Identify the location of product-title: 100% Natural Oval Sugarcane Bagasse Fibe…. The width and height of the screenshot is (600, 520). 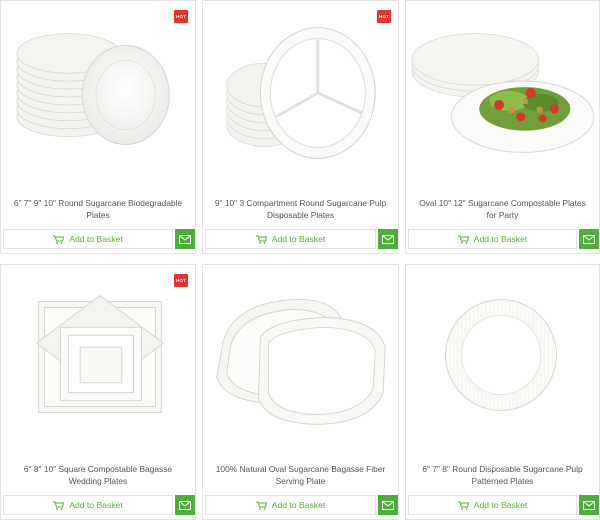
(300, 475).